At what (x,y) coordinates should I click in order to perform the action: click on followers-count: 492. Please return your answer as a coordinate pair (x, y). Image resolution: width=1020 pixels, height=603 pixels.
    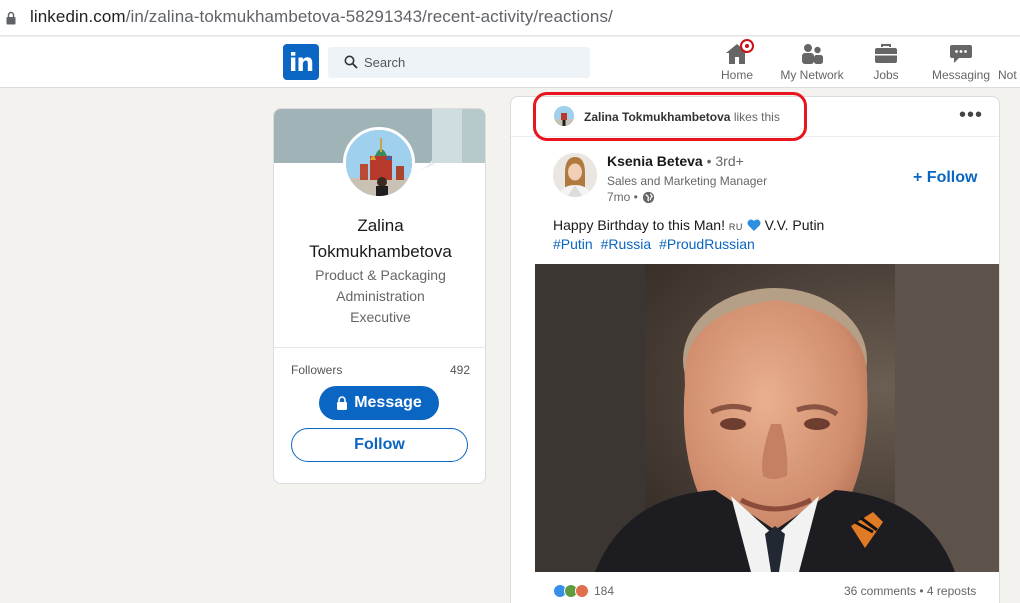
    Looking at the image, I should click on (459, 370).